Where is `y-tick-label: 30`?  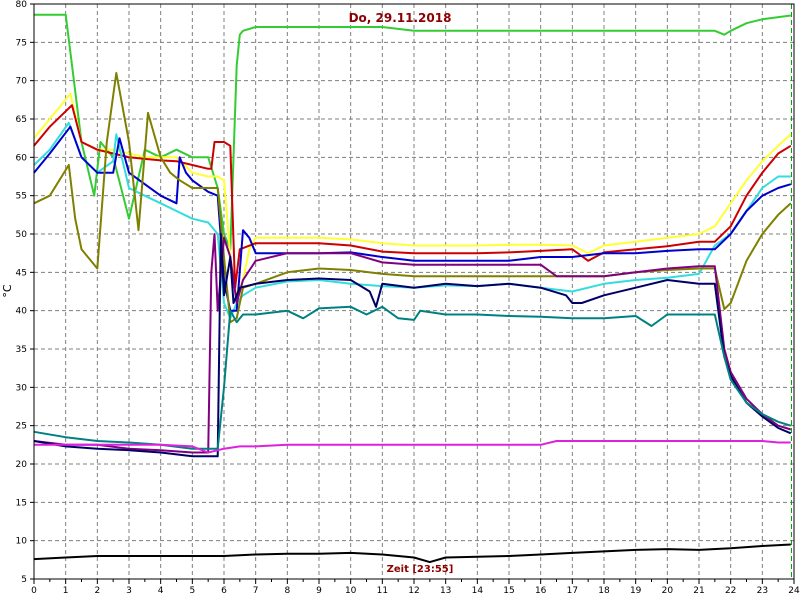
y-tick-label: 30 is located at coordinates (22, 388).